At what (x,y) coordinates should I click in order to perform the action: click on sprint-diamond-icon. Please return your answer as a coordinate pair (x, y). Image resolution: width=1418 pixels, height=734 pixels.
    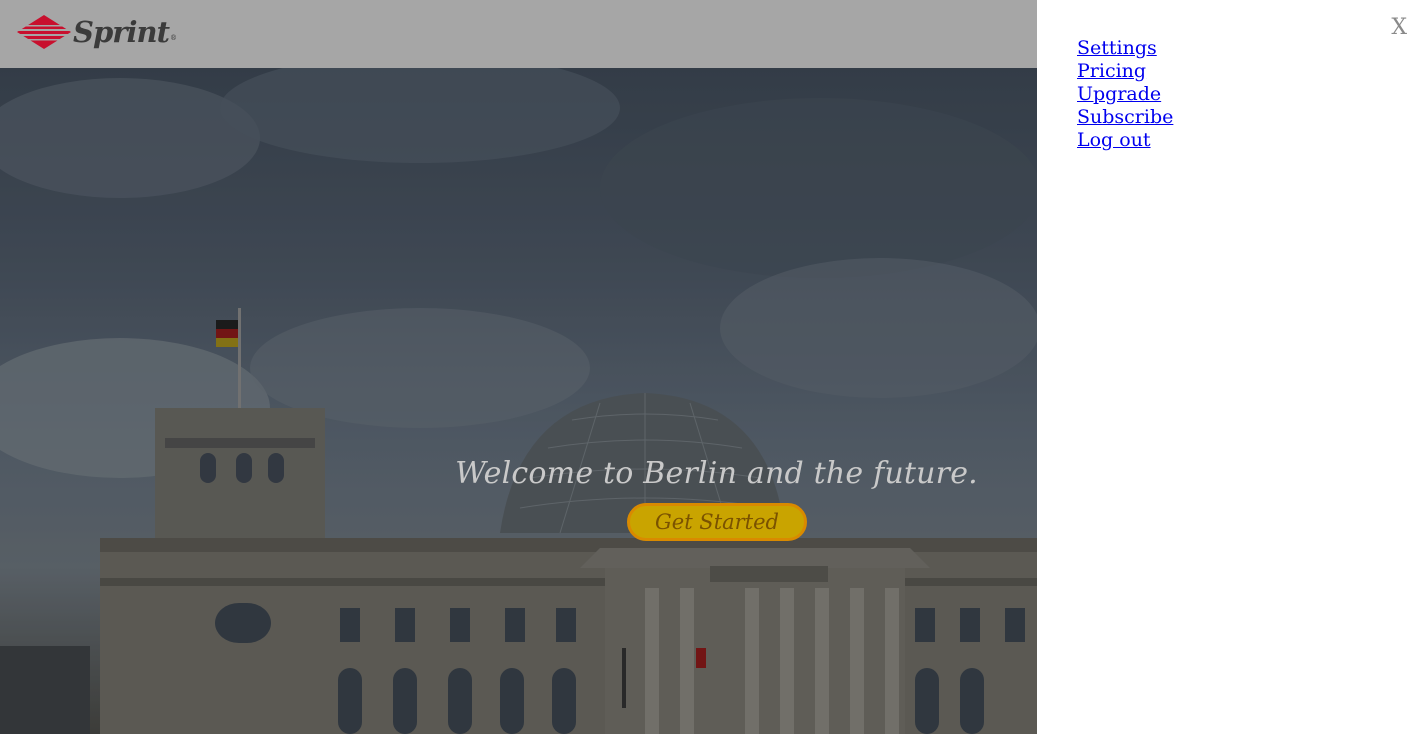
    Looking at the image, I should click on (44, 32).